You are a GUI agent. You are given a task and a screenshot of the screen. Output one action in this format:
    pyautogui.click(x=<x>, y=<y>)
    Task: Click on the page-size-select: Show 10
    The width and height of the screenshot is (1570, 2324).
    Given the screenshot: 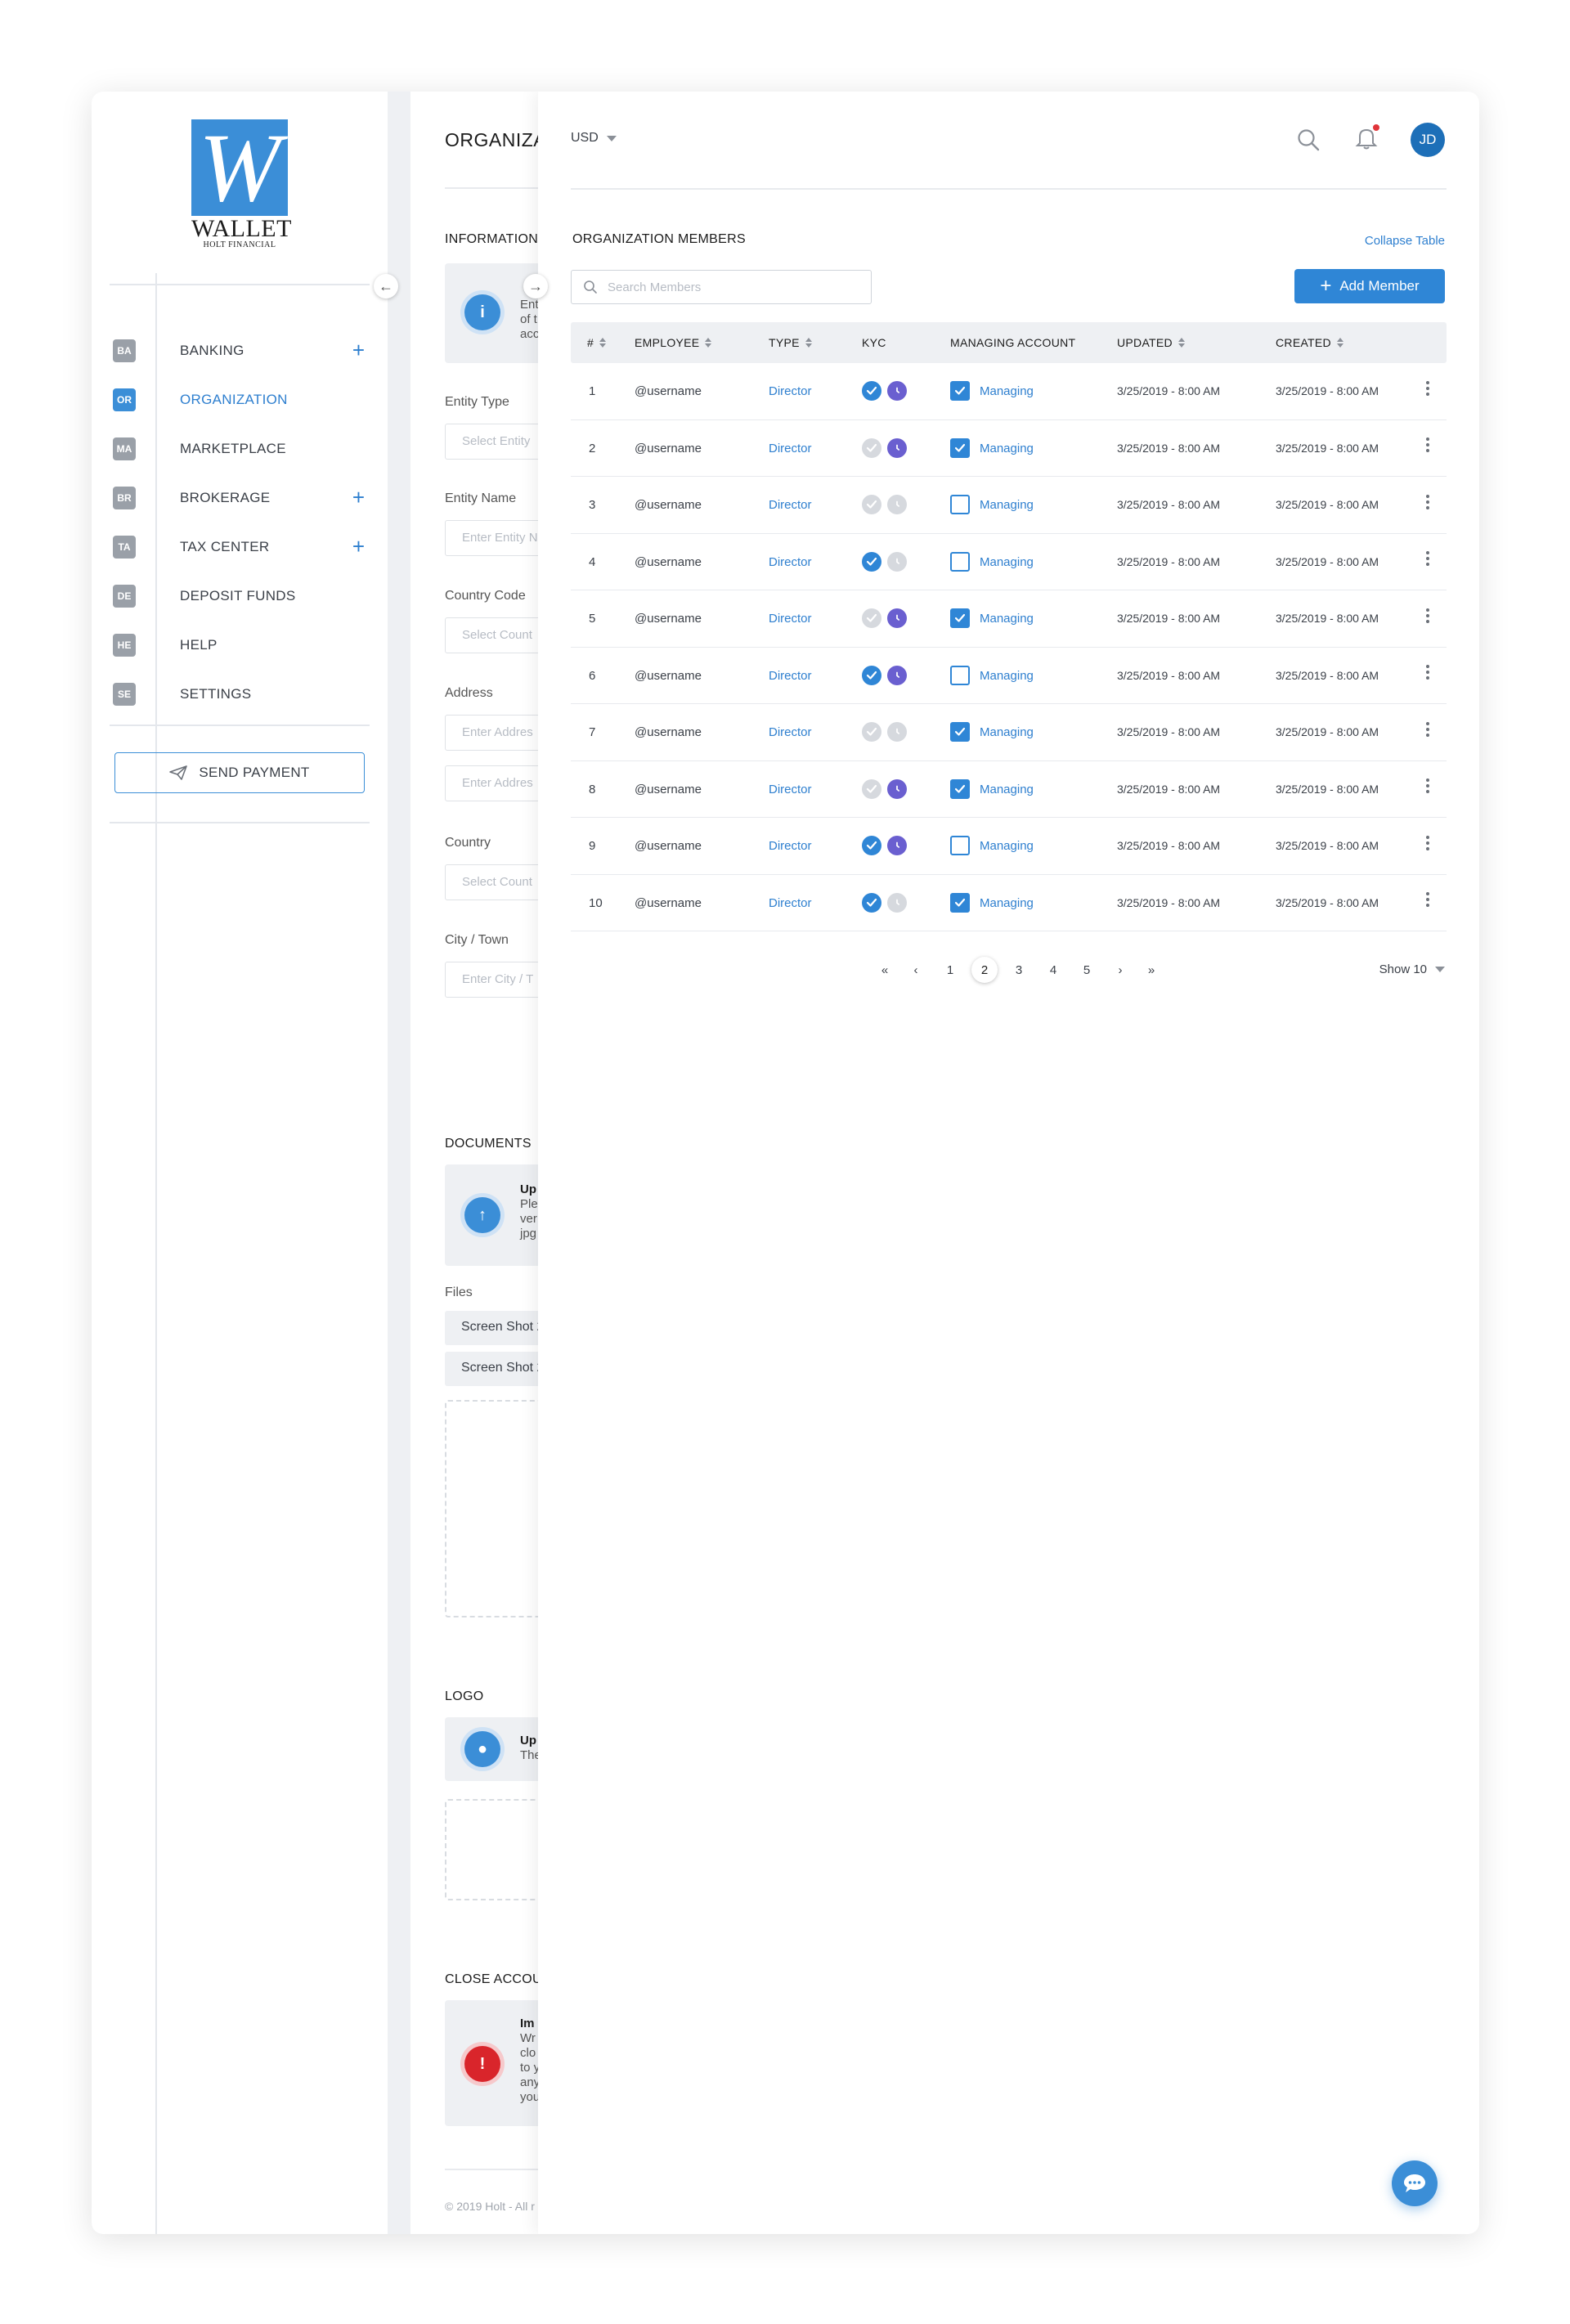 What is the action you would take?
    pyautogui.click(x=1412, y=969)
    